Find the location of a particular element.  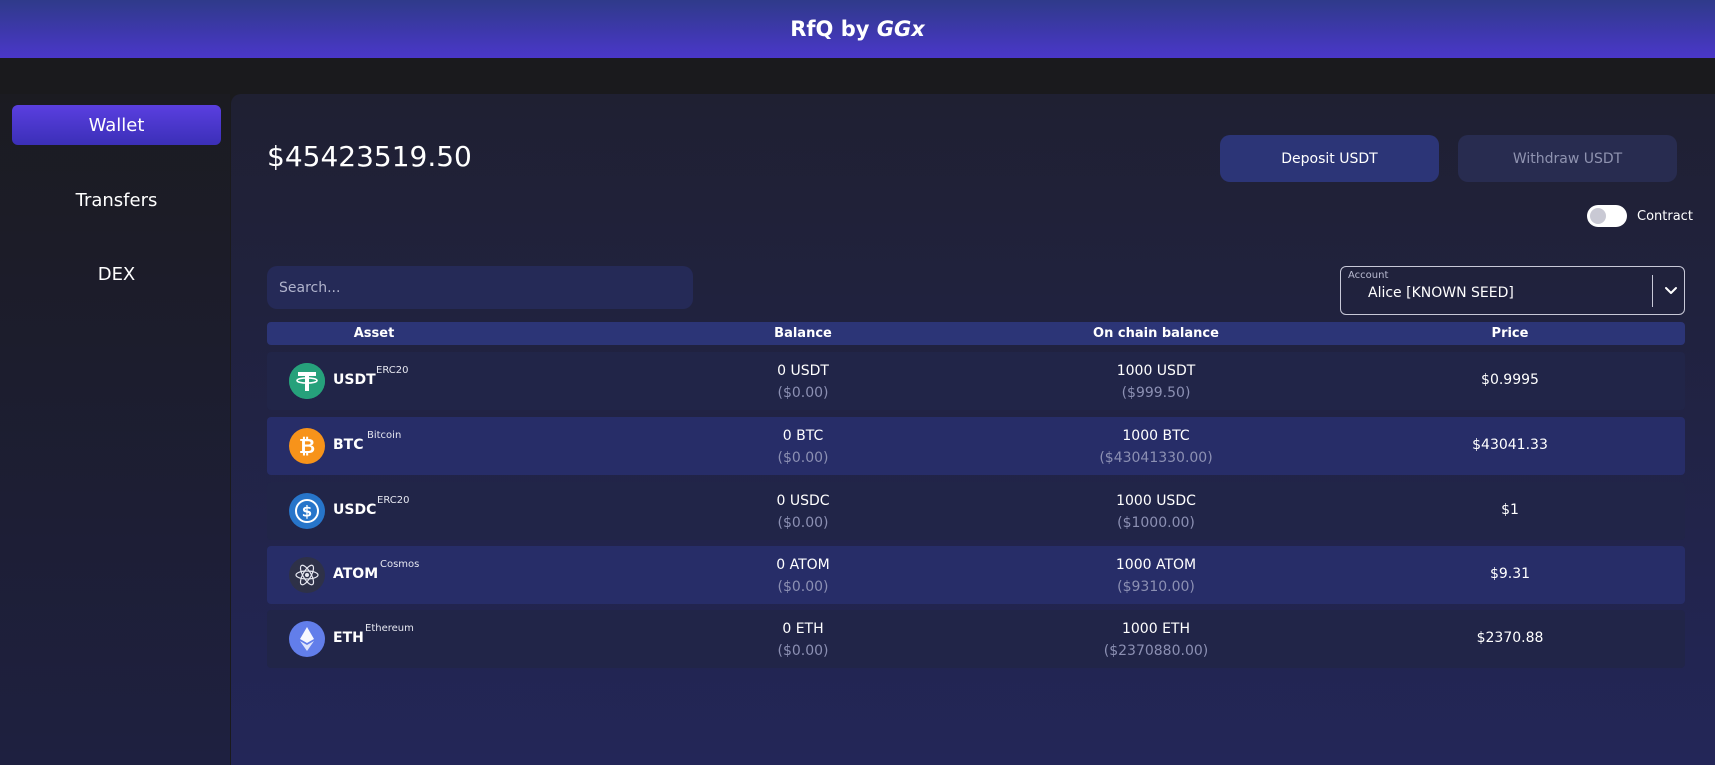

onchain-amount: 1000 USDC is located at coordinates (1156, 501).